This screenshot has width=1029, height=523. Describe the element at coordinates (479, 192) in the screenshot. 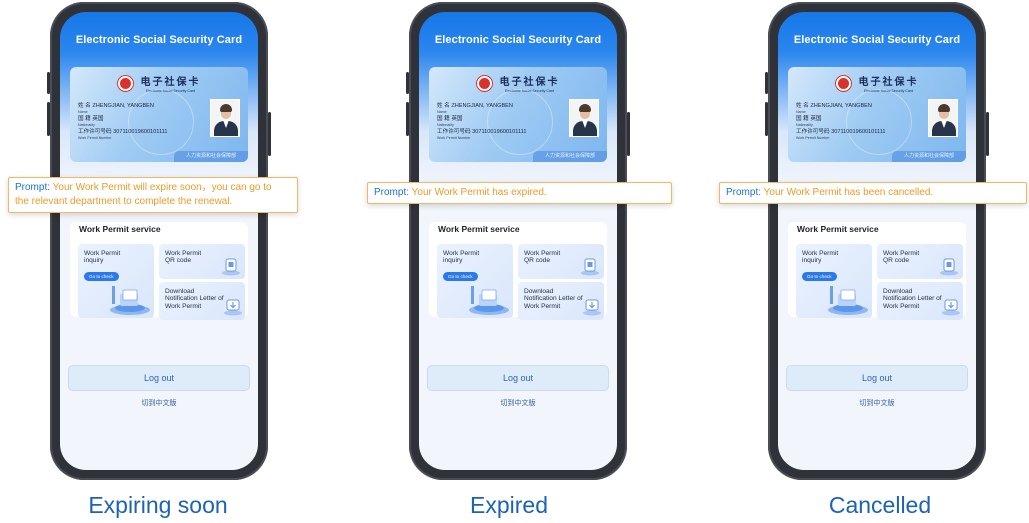

I see `prompt-text: Your Work Permit has expired.` at that location.